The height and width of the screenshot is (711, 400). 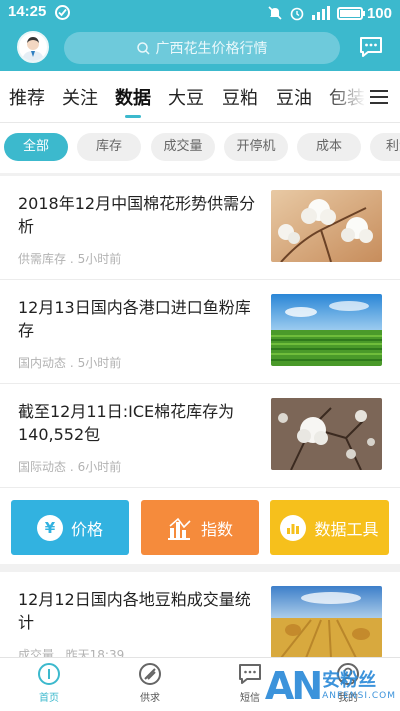 I want to click on chip-cost: 成本, so click(x=329, y=147).